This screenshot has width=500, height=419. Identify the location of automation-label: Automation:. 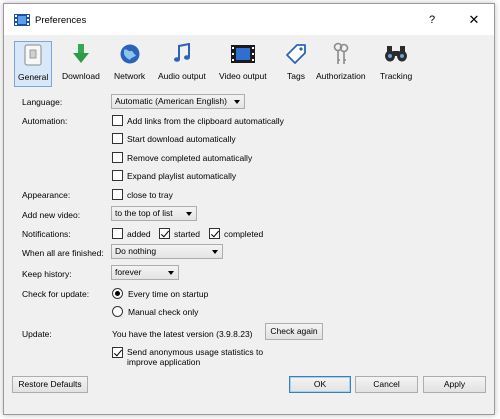
(45, 121).